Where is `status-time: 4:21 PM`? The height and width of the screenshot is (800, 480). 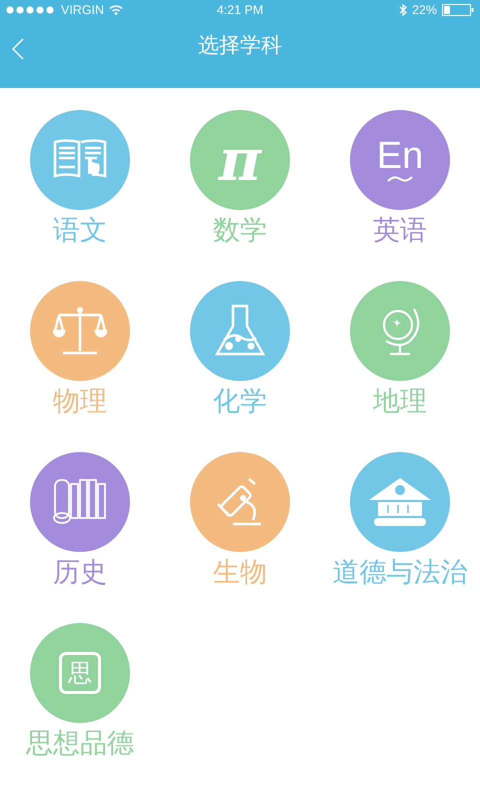 status-time: 4:21 PM is located at coordinates (240, 10).